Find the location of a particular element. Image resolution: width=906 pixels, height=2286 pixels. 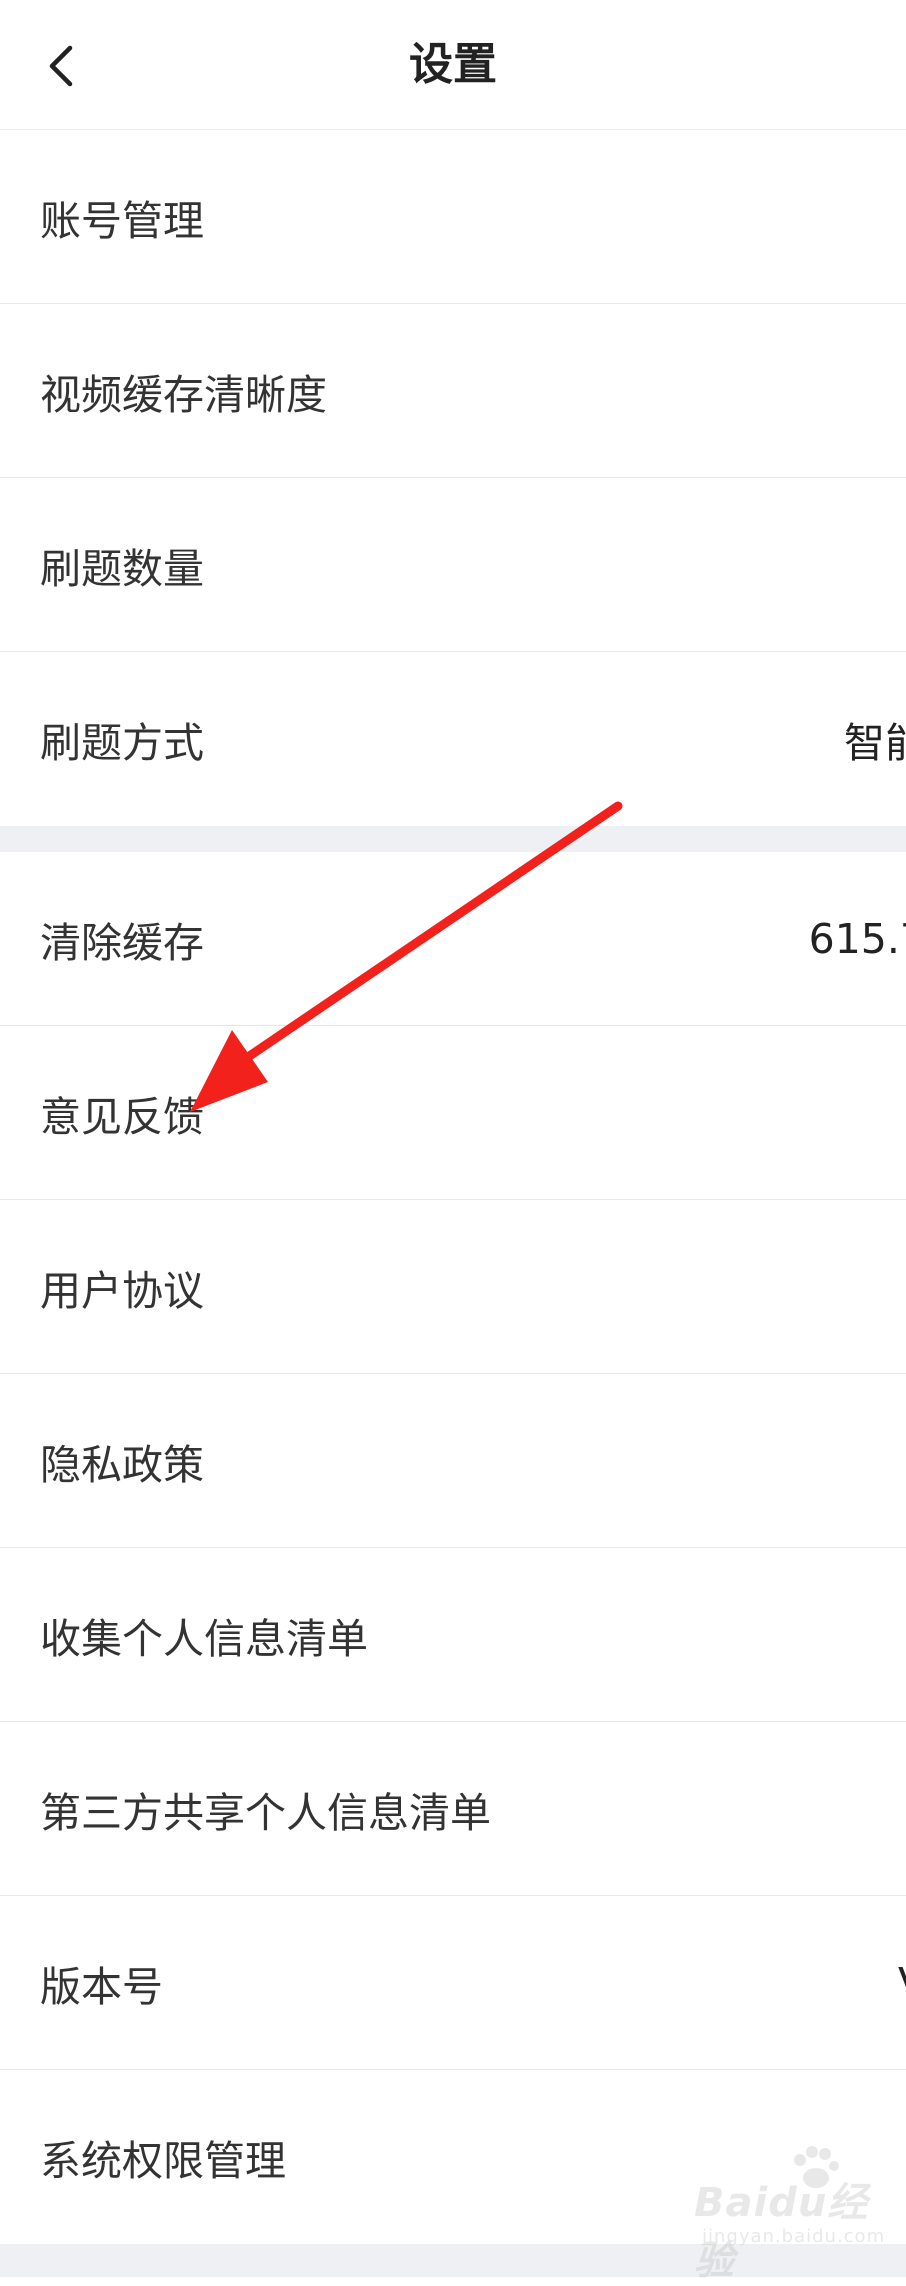

settings-item-third-party-sharing-list: 第三方共享个人信息清单 is located at coordinates (453, 1809).